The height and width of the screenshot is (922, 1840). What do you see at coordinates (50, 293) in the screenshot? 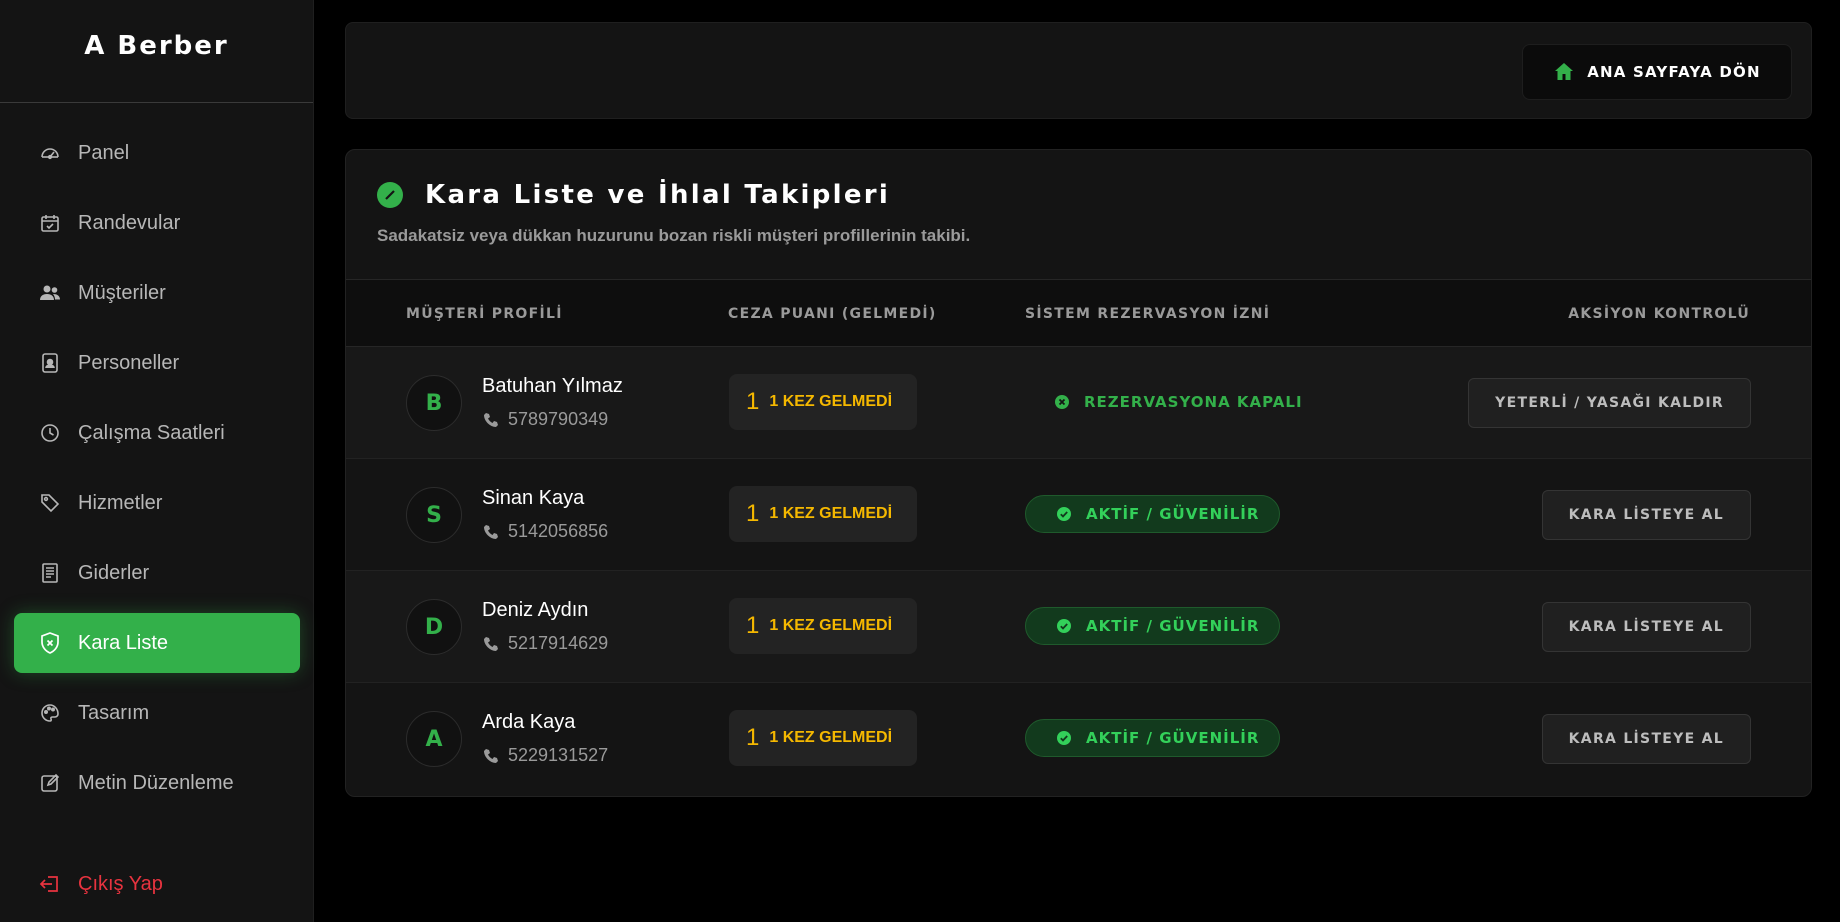
I see `users-icon` at bounding box center [50, 293].